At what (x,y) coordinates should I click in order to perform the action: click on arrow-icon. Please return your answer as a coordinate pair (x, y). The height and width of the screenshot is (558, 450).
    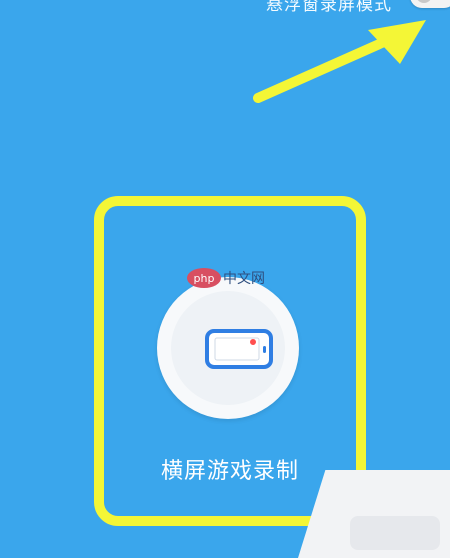
    Looking at the image, I should click on (339, 61).